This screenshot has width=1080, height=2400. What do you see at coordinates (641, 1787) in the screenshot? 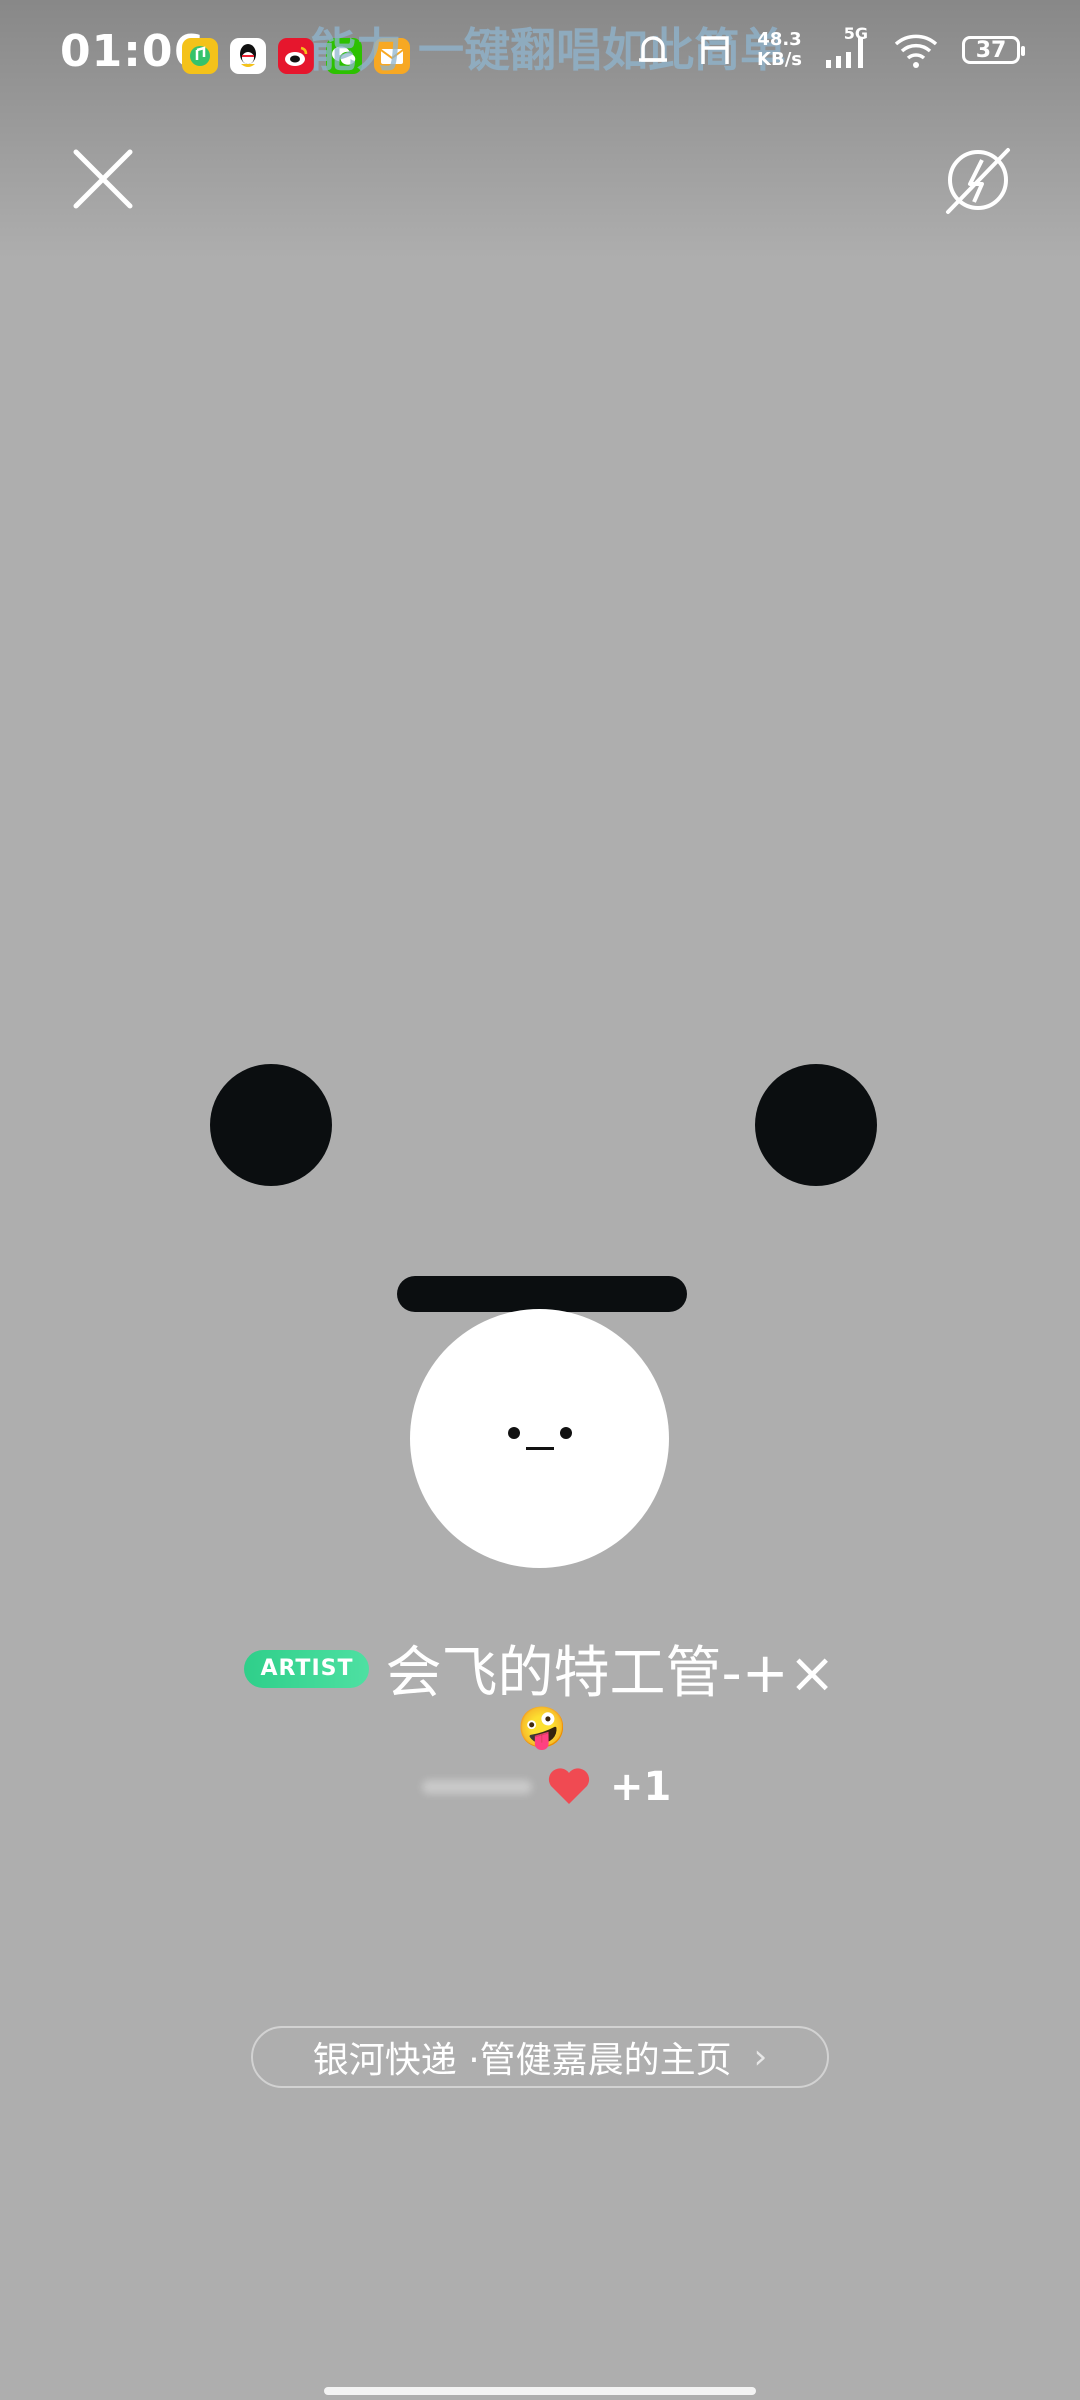
I see `likes-extra-count: +1` at bounding box center [641, 1787].